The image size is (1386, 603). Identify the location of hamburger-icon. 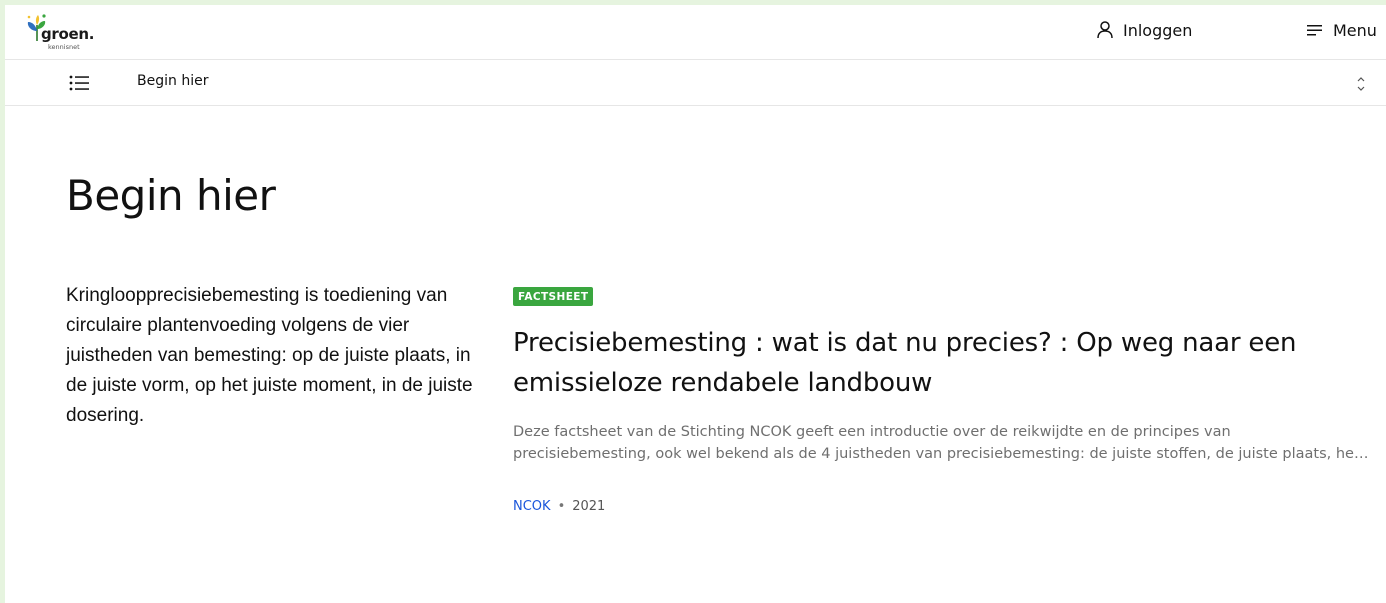
(1314, 30).